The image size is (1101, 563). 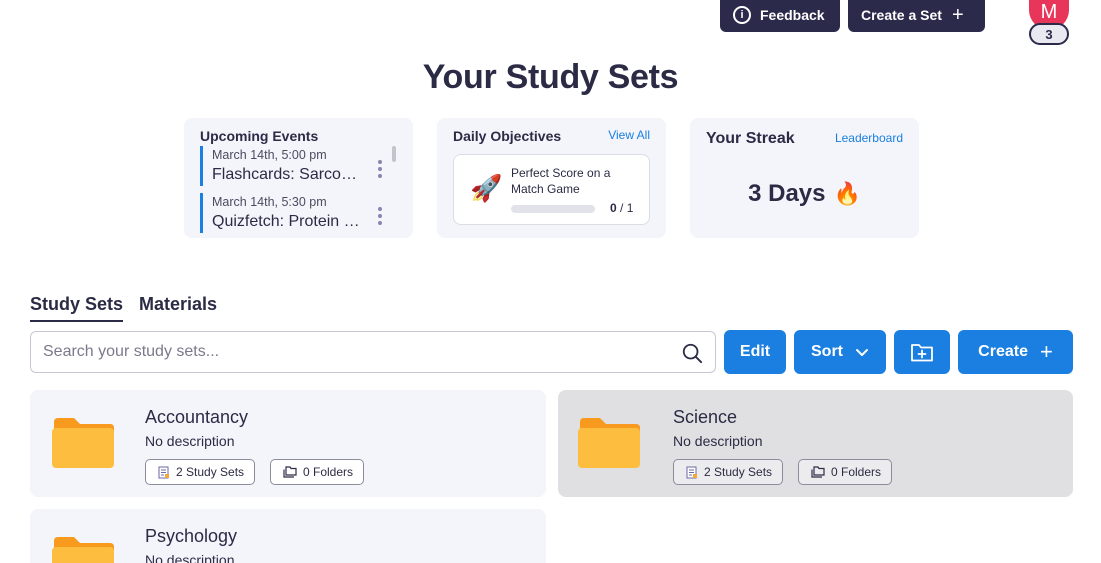 What do you see at coordinates (629, 135) in the screenshot?
I see `view-all-link: View All` at bounding box center [629, 135].